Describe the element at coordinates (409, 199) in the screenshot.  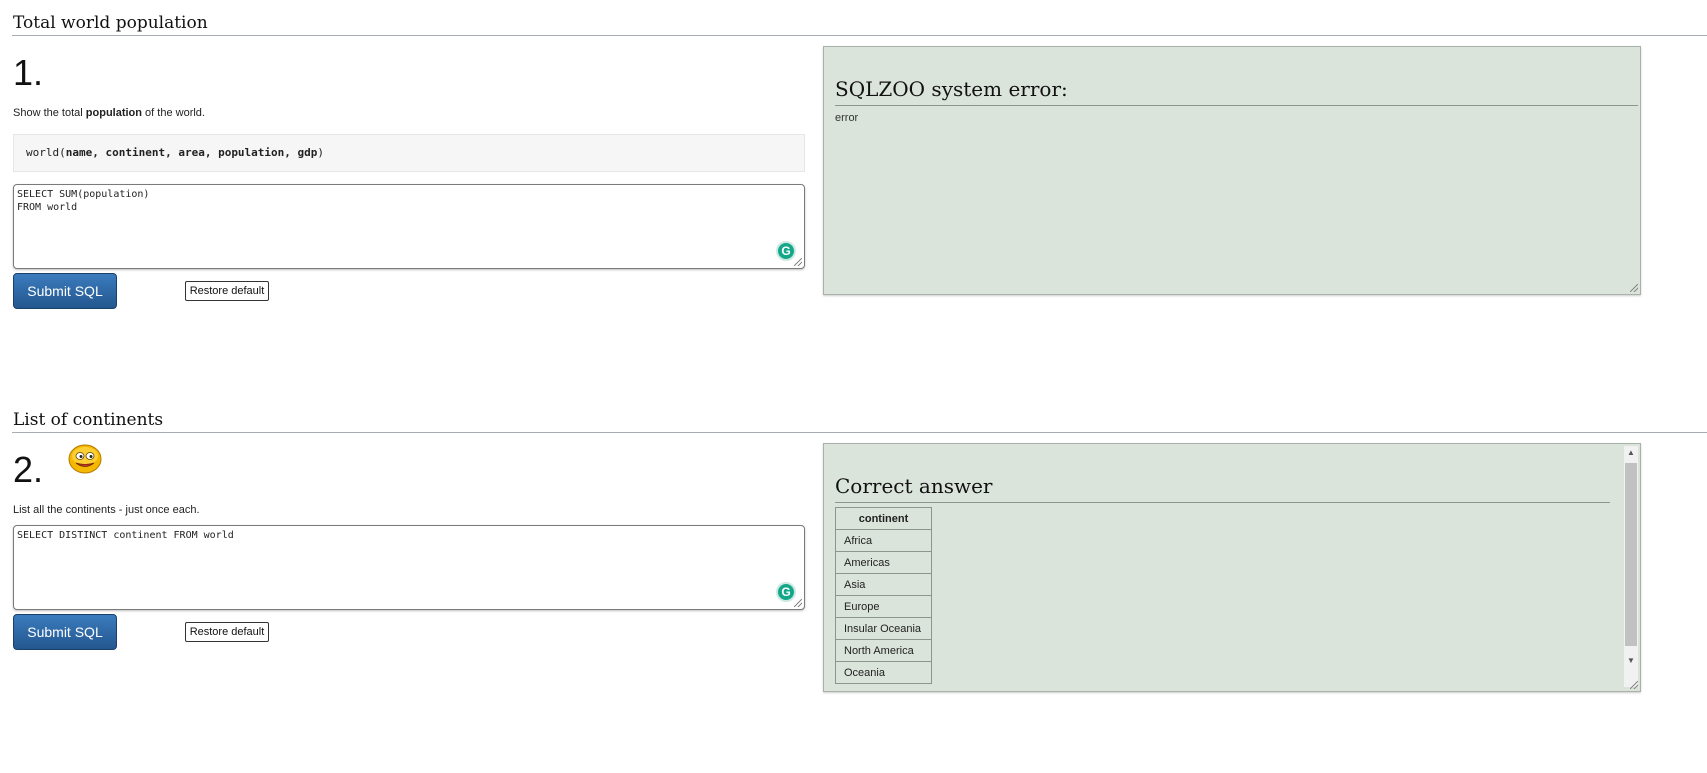
I see `sql-query-text: SELECT SUM(population) FROM world` at that location.